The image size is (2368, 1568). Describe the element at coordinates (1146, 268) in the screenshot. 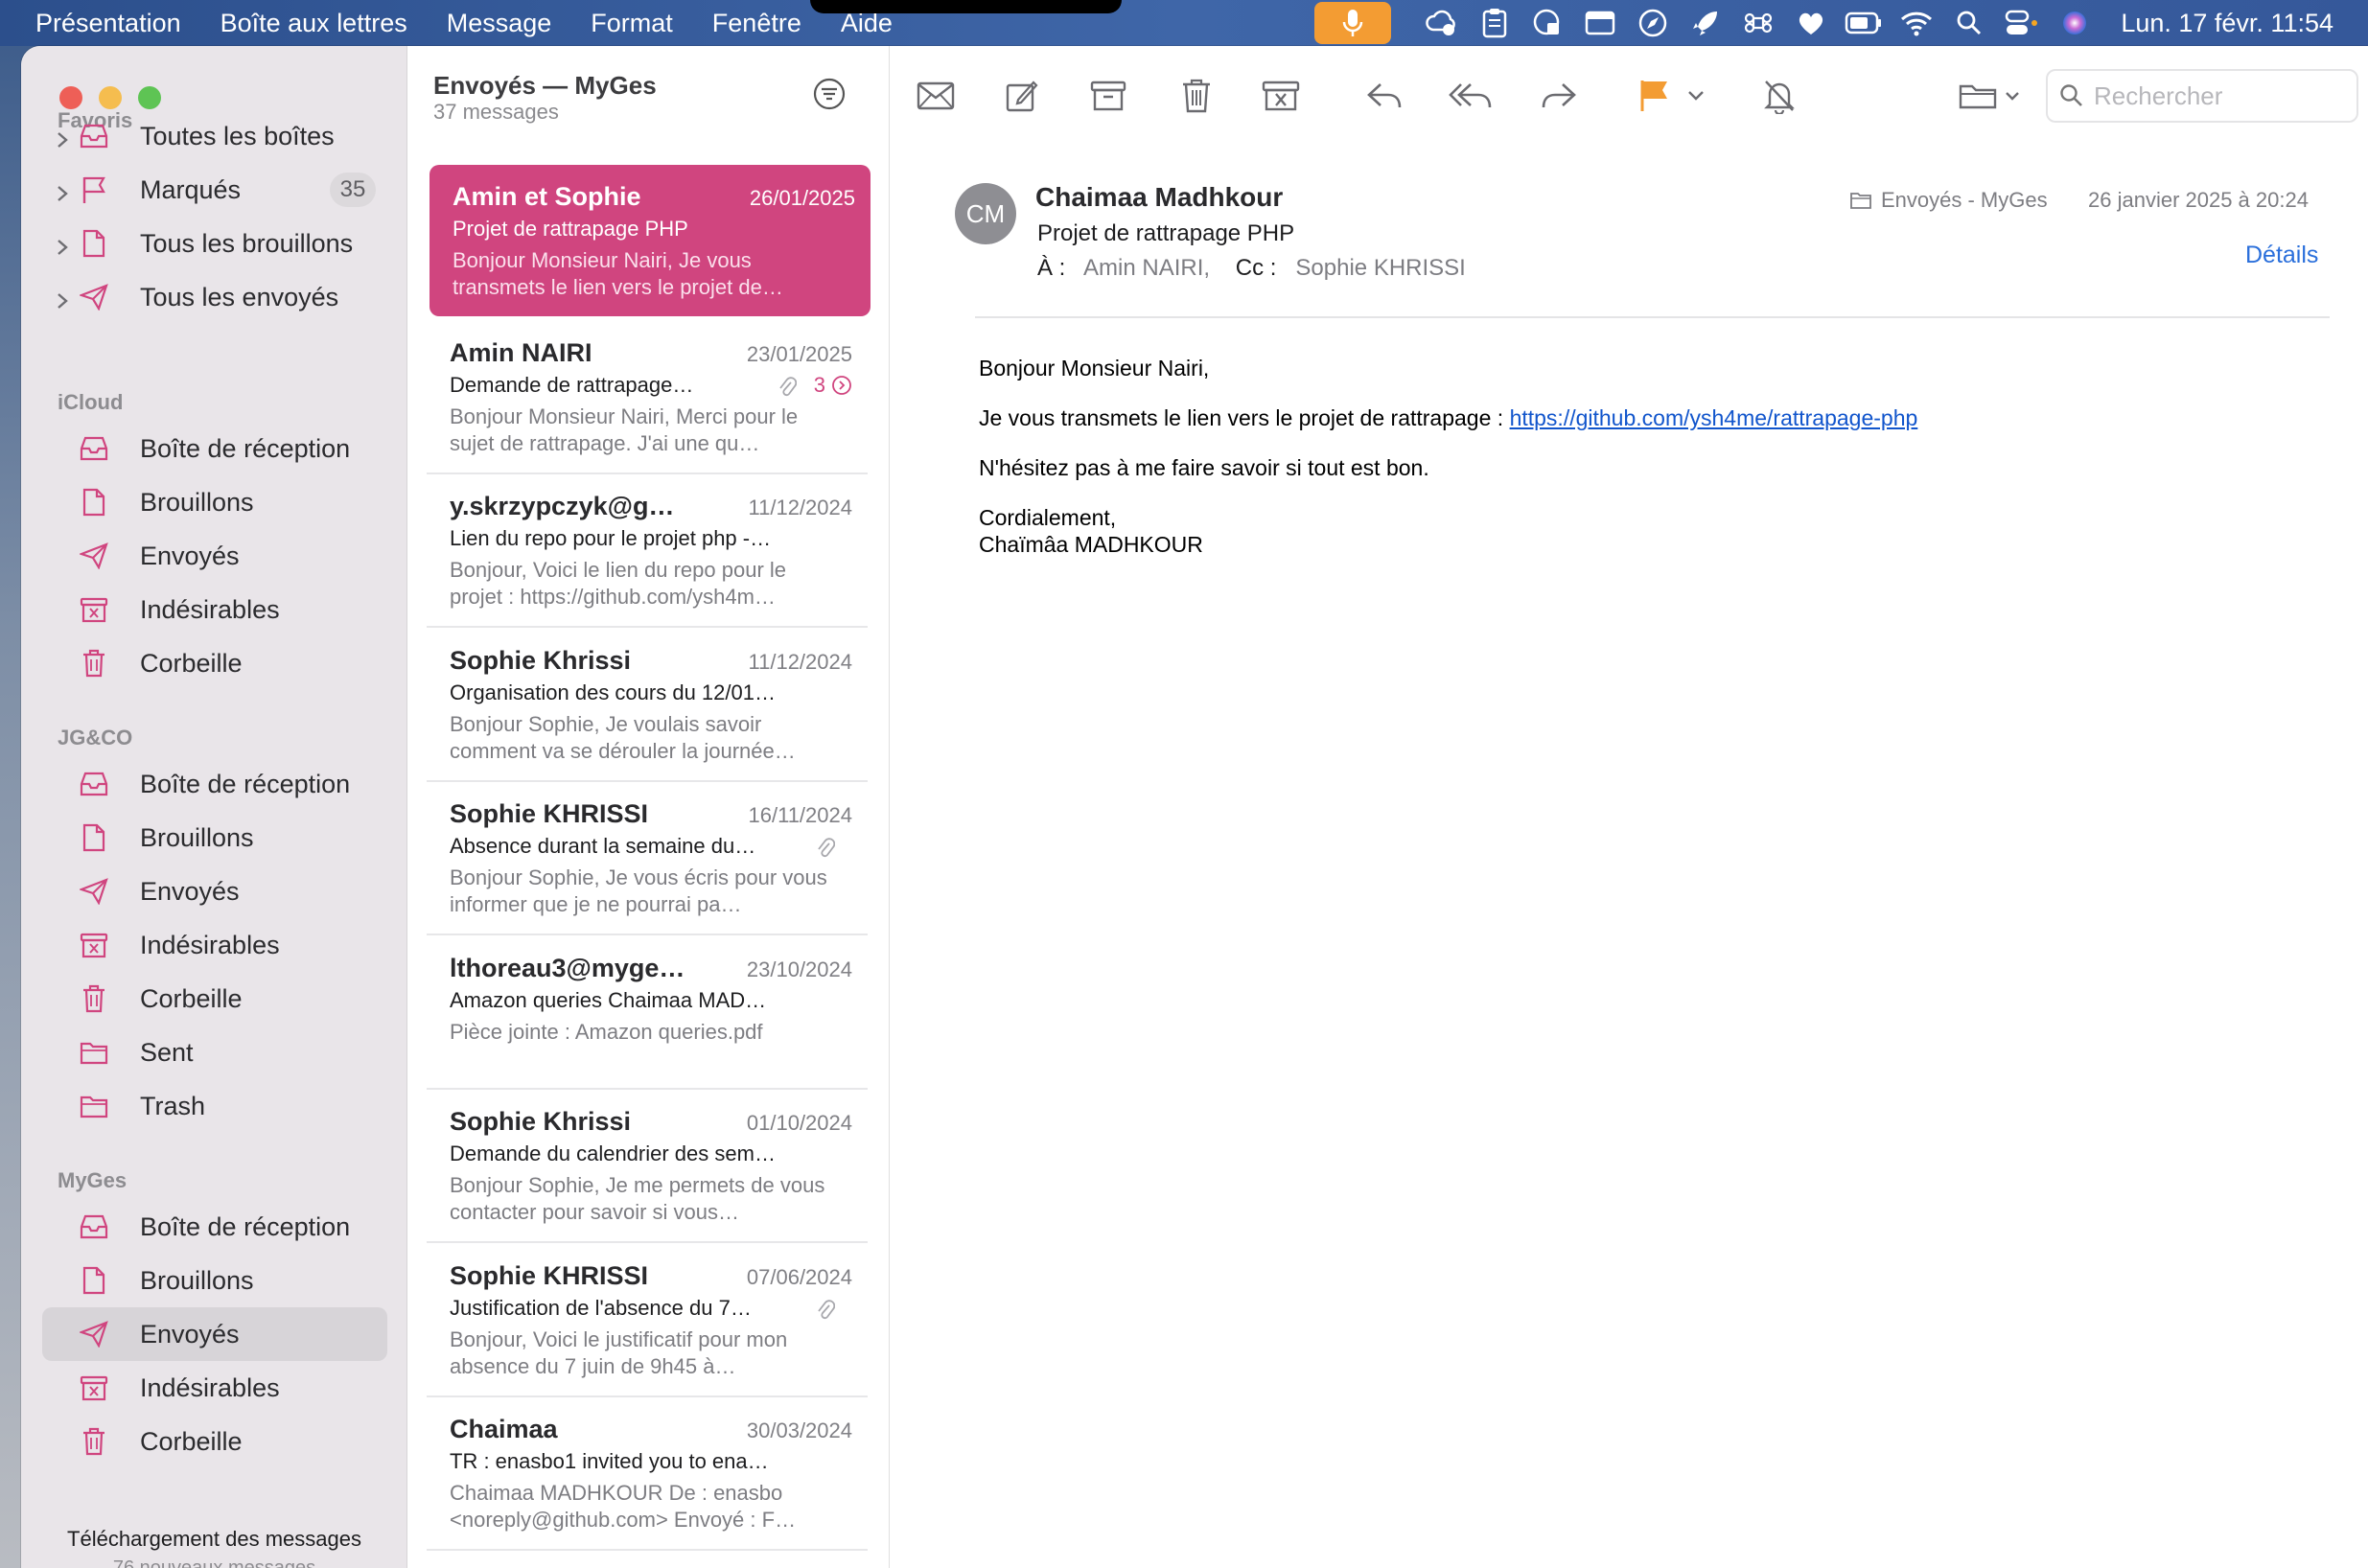

I see `to-recipient: Amin NAIRI,` at that location.